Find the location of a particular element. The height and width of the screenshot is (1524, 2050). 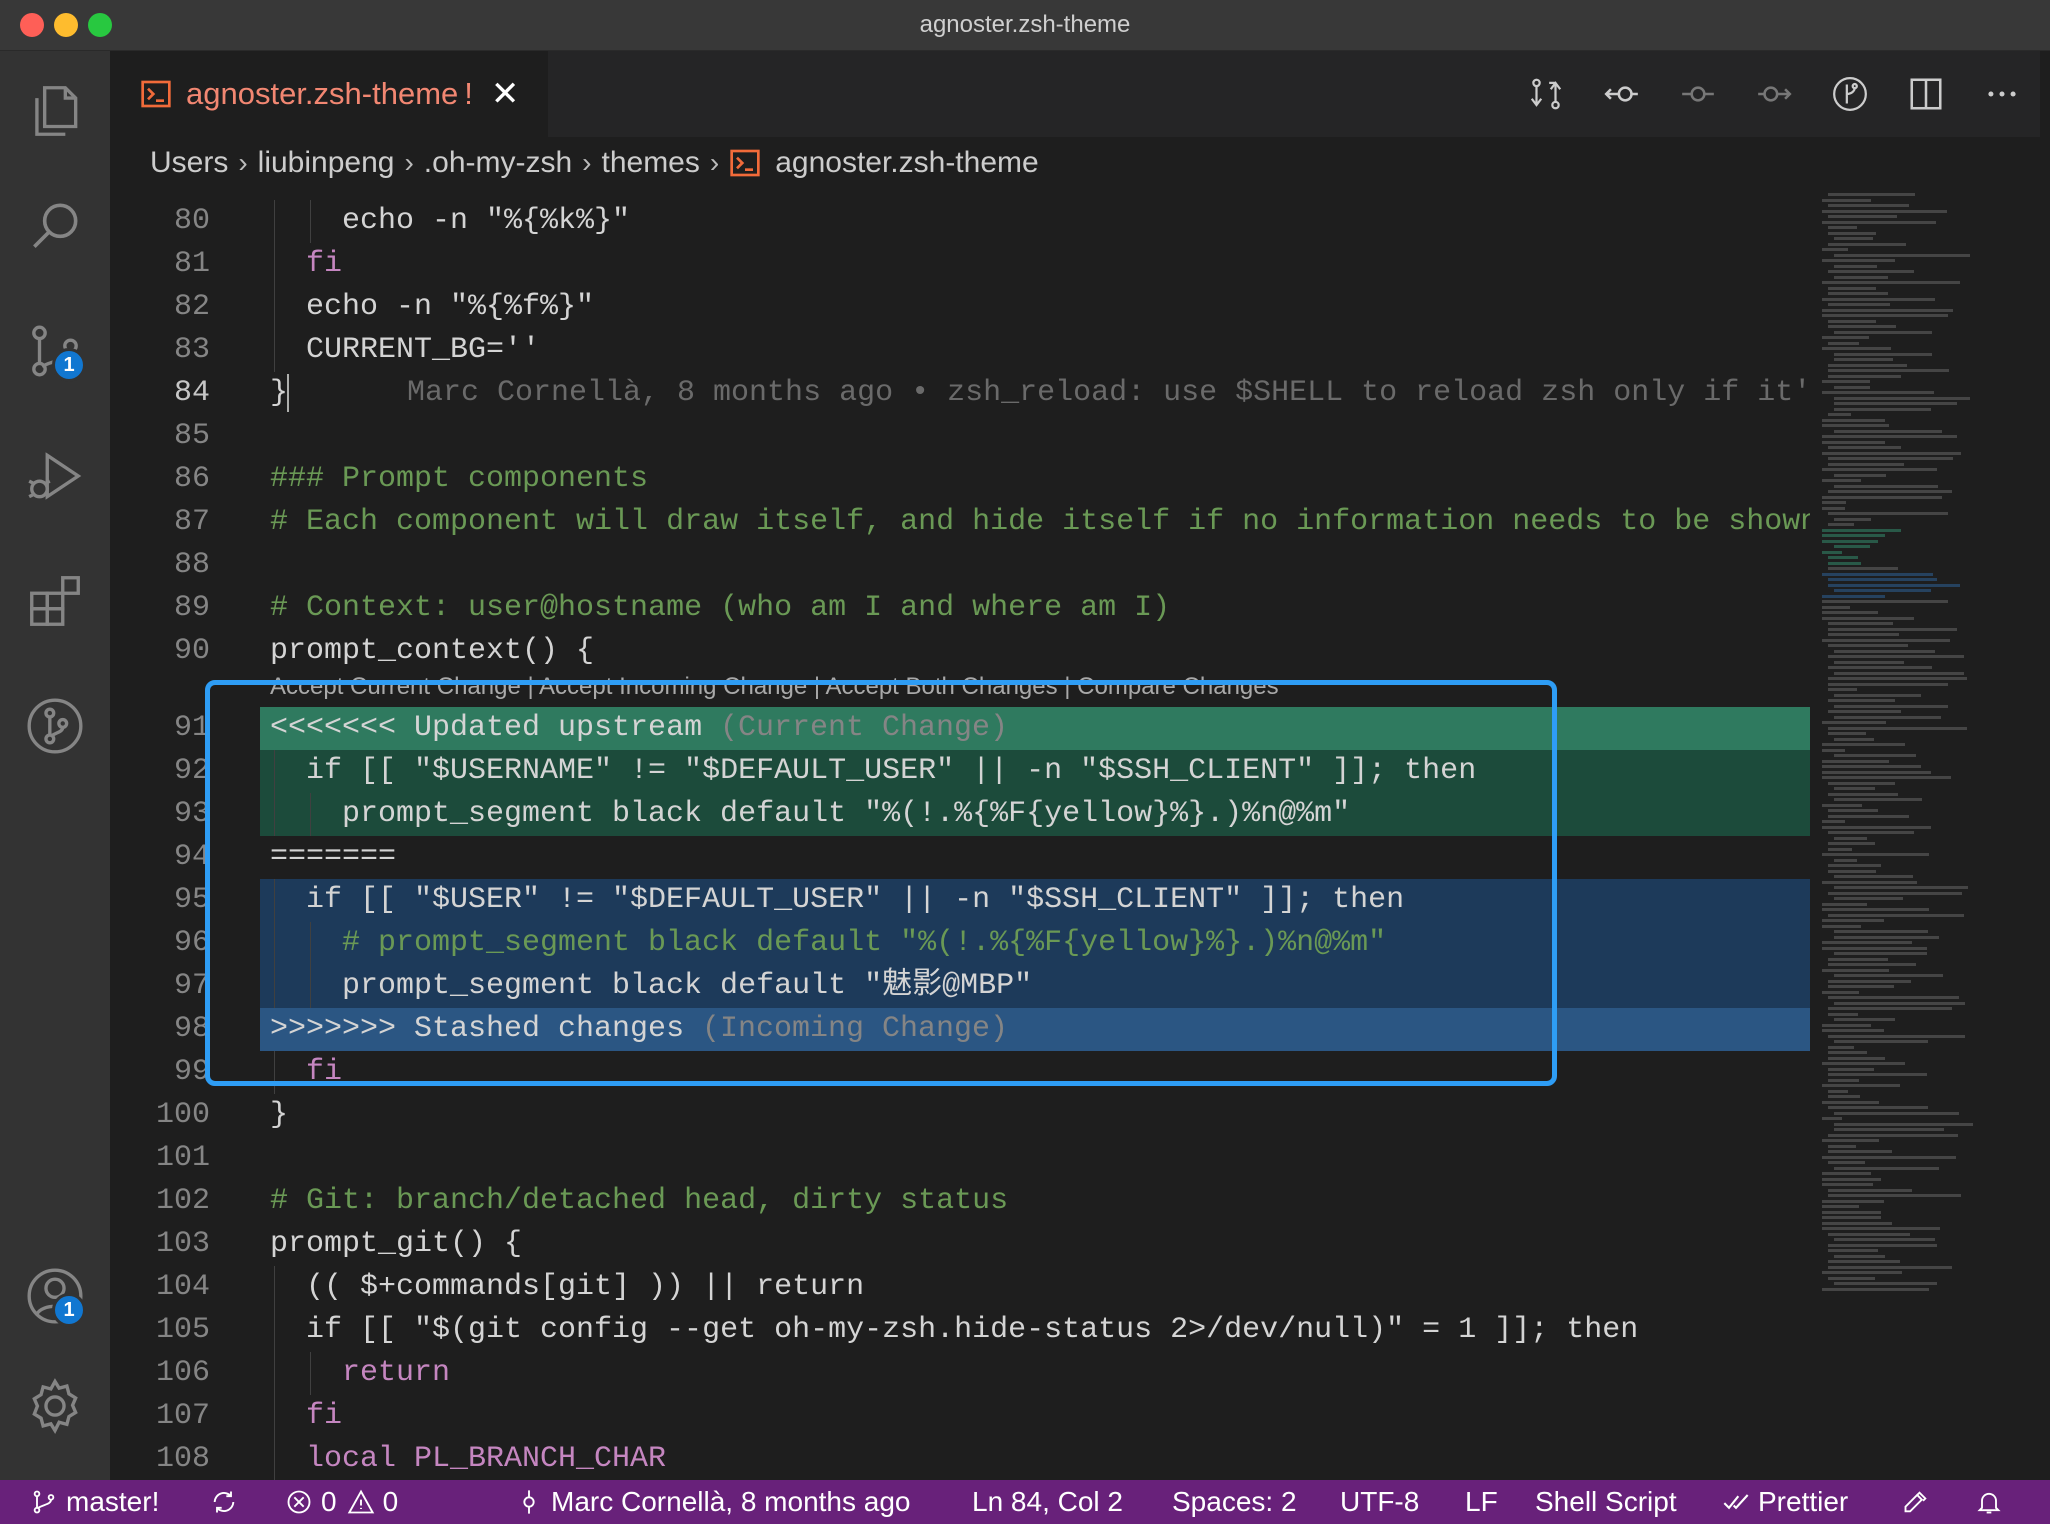

line-number: 103 is located at coordinates (182, 1244).